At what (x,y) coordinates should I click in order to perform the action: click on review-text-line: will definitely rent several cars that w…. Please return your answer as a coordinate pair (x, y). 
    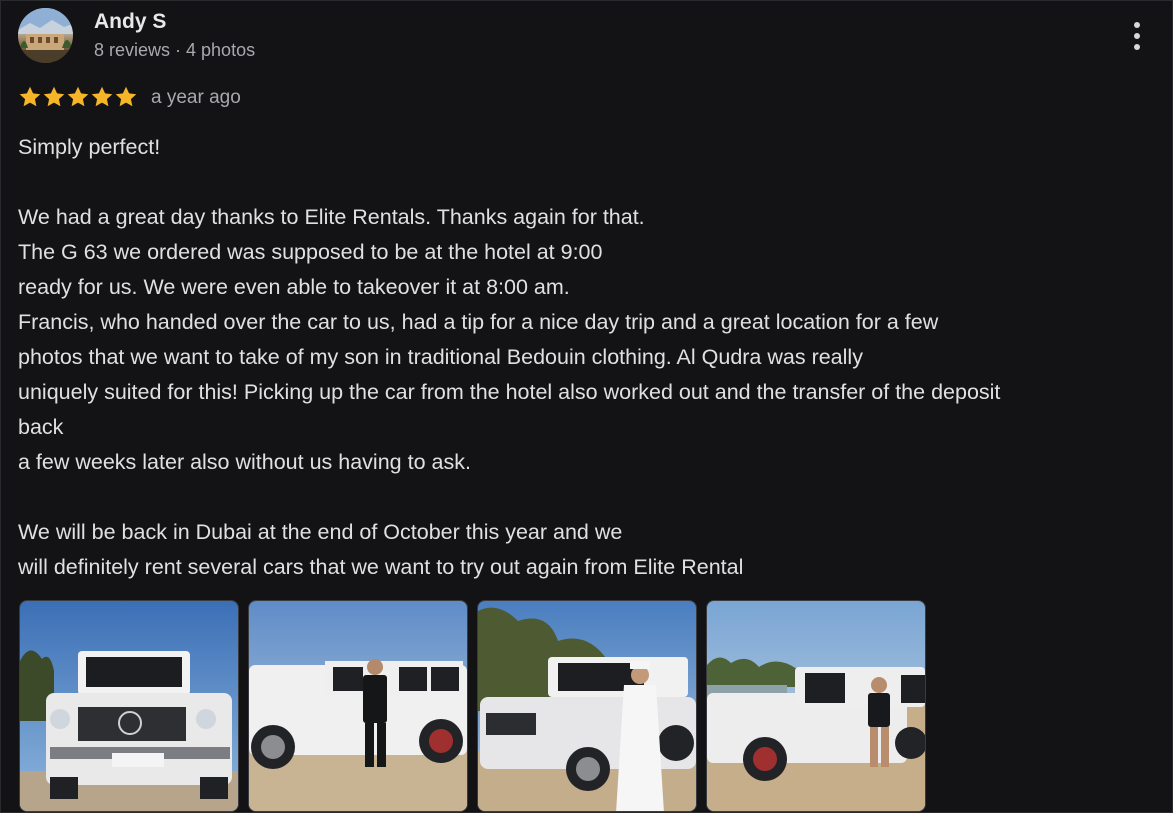
    Looking at the image, I should click on (381, 567).